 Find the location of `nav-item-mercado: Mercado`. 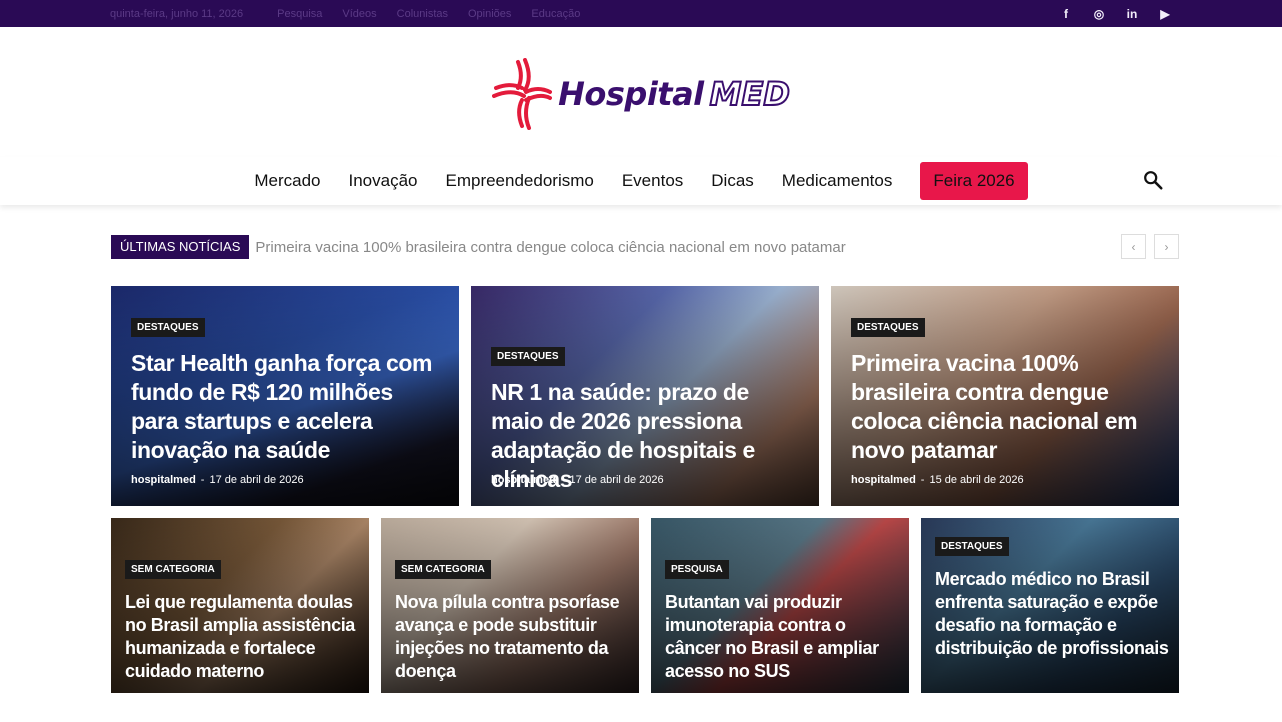

nav-item-mercado: Mercado is located at coordinates (287, 181).